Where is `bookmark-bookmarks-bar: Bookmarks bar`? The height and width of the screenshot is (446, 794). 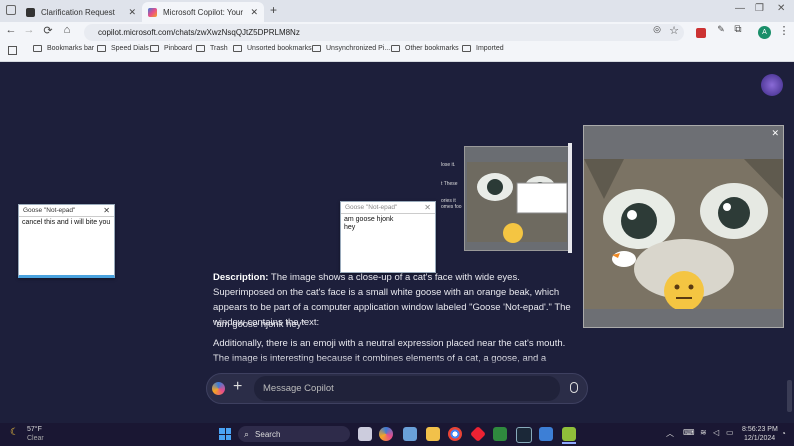
bookmark-bookmarks-bar: Bookmarks bar is located at coordinates (63, 48).